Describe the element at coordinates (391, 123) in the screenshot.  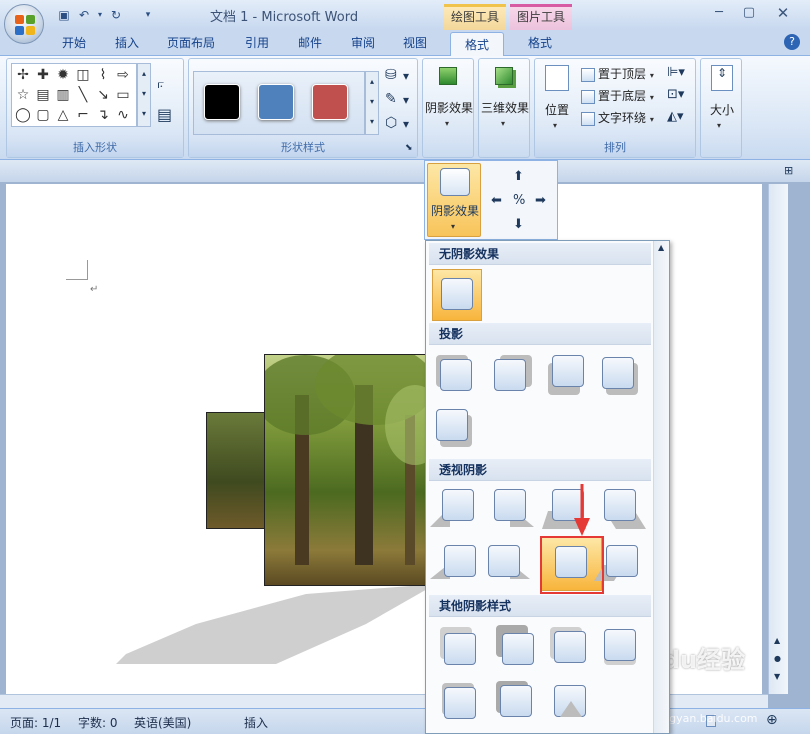
I see `change-shape-icon: ⬡` at that location.